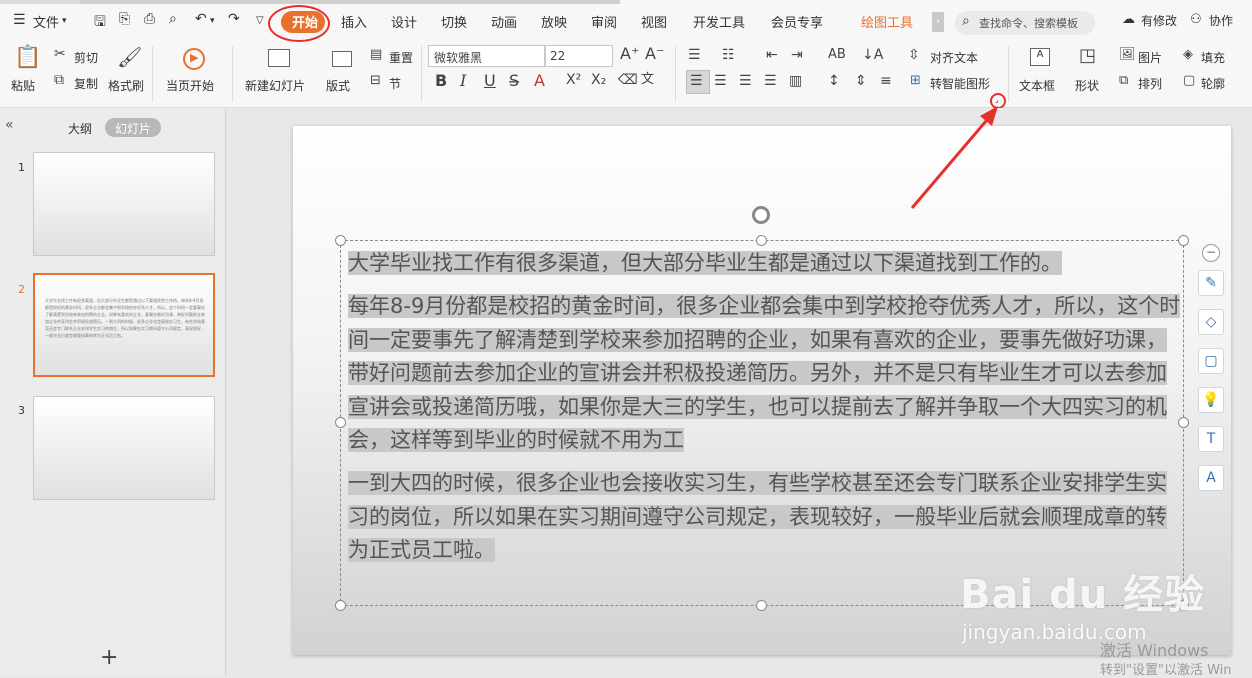 This screenshot has height=678, width=1252. I want to click on decrease-indent-icon: ⇤, so click(772, 55).